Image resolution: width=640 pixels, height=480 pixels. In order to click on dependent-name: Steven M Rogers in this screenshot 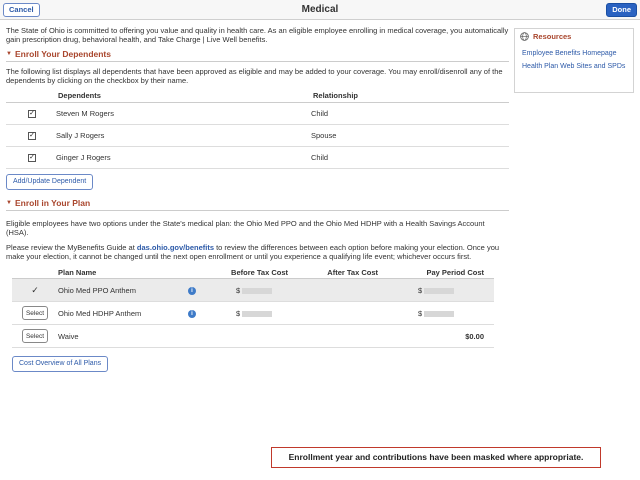, I will do `click(183, 113)`.